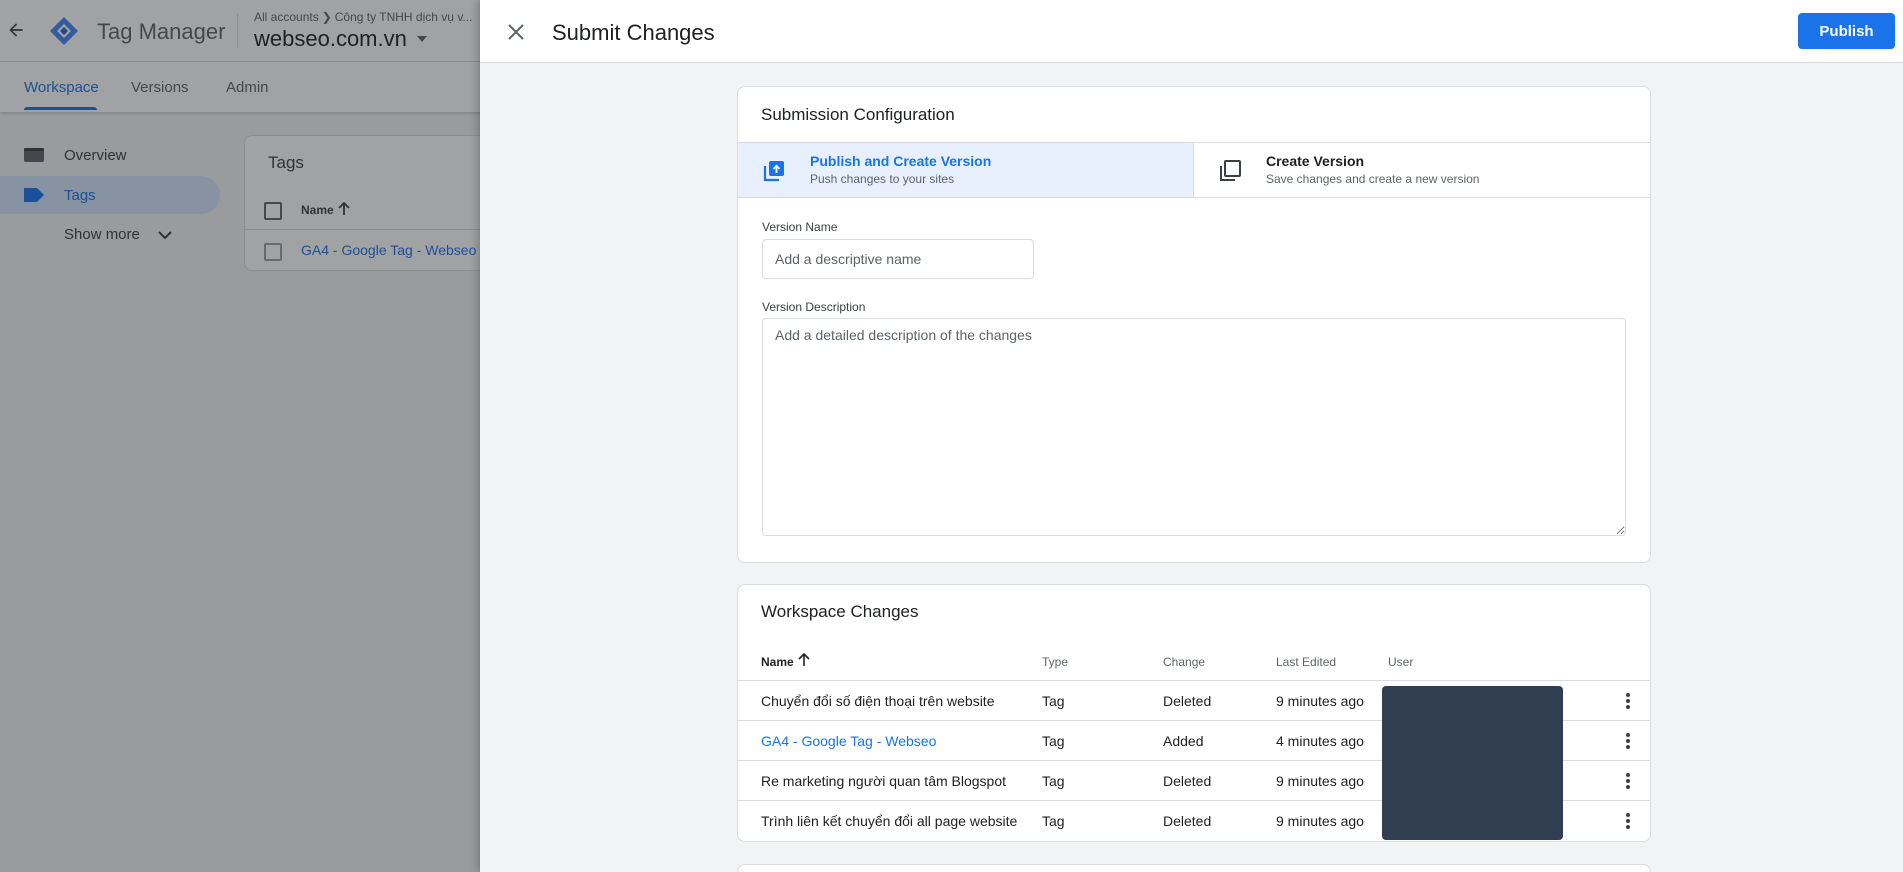  Describe the element at coordinates (901, 161) in the screenshot. I see `option-title: Publish and Create Version` at that location.